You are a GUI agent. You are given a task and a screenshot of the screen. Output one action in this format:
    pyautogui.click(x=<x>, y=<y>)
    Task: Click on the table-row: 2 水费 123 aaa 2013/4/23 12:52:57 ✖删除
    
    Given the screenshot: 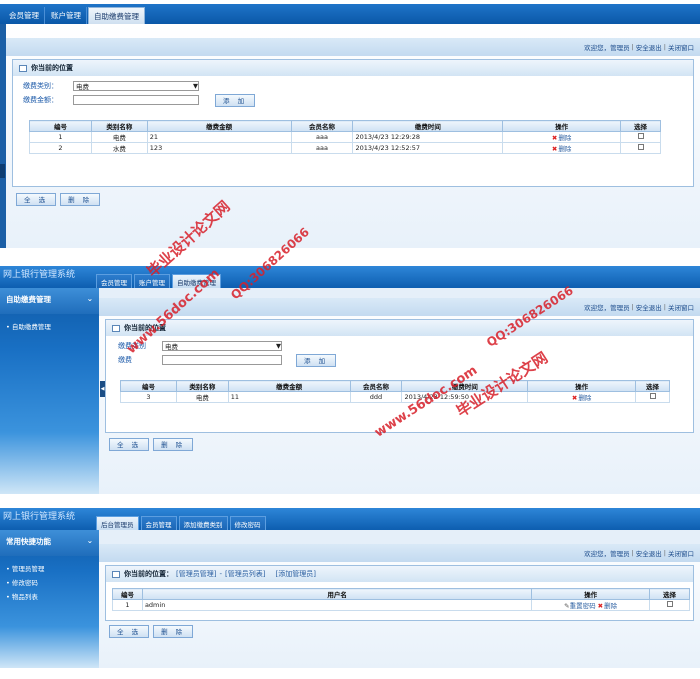 What is the action you would take?
    pyautogui.click(x=345, y=148)
    